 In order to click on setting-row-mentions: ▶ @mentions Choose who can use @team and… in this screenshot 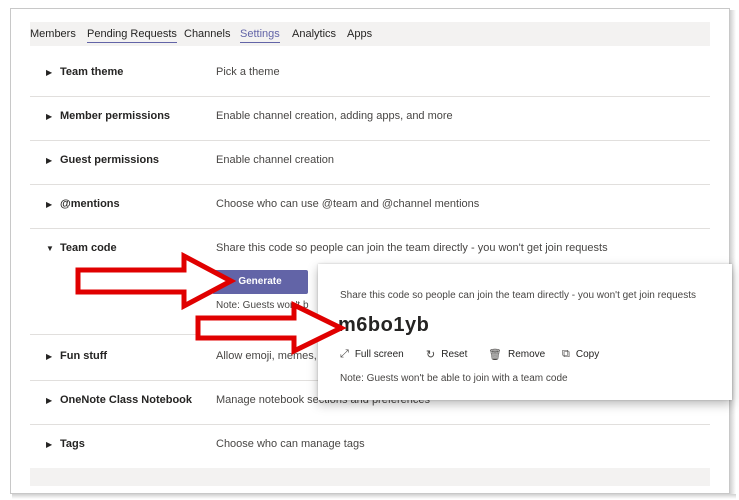, I will do `click(370, 206)`.